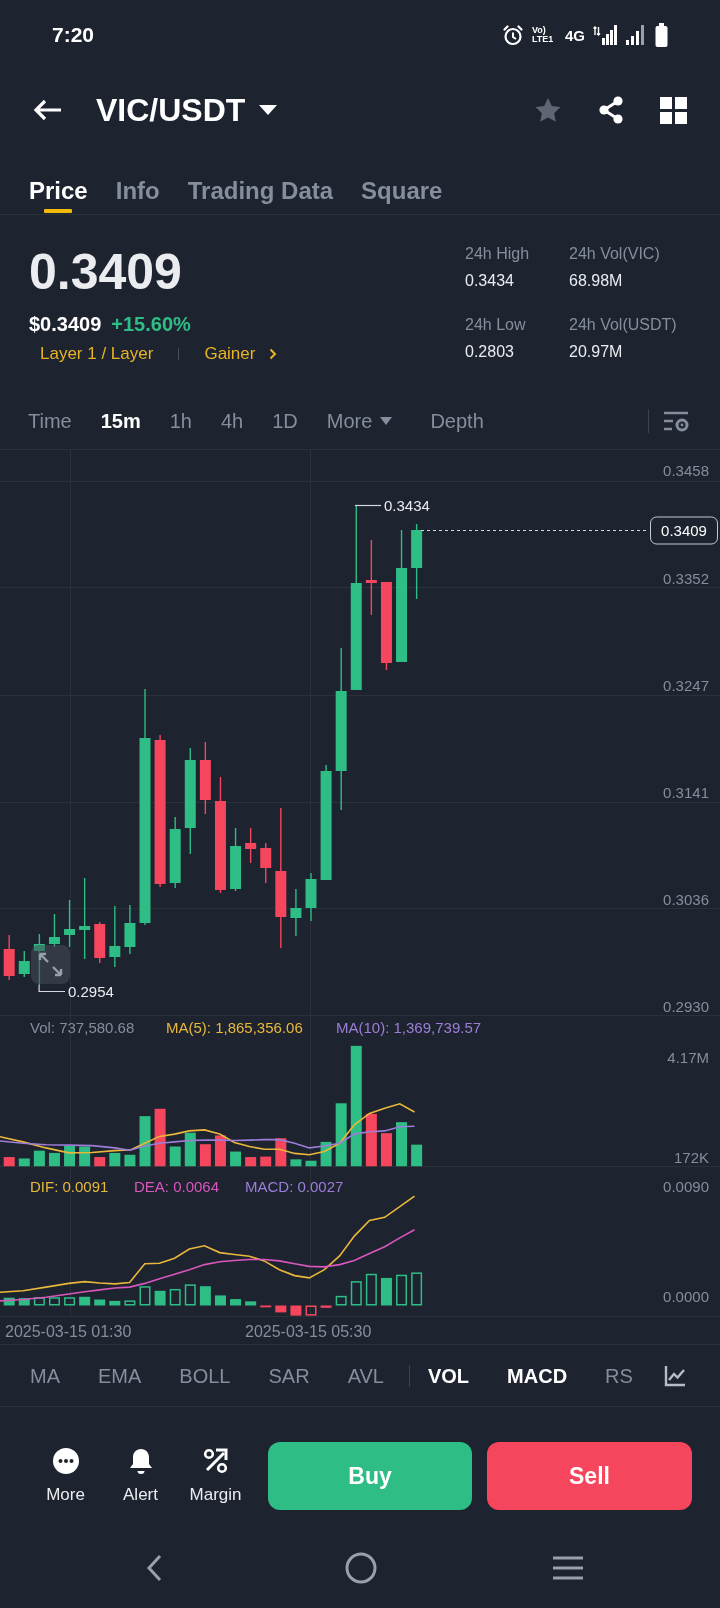 This screenshot has width=720, height=1608. I want to click on price-axis-label: 0.3036, so click(686, 899).